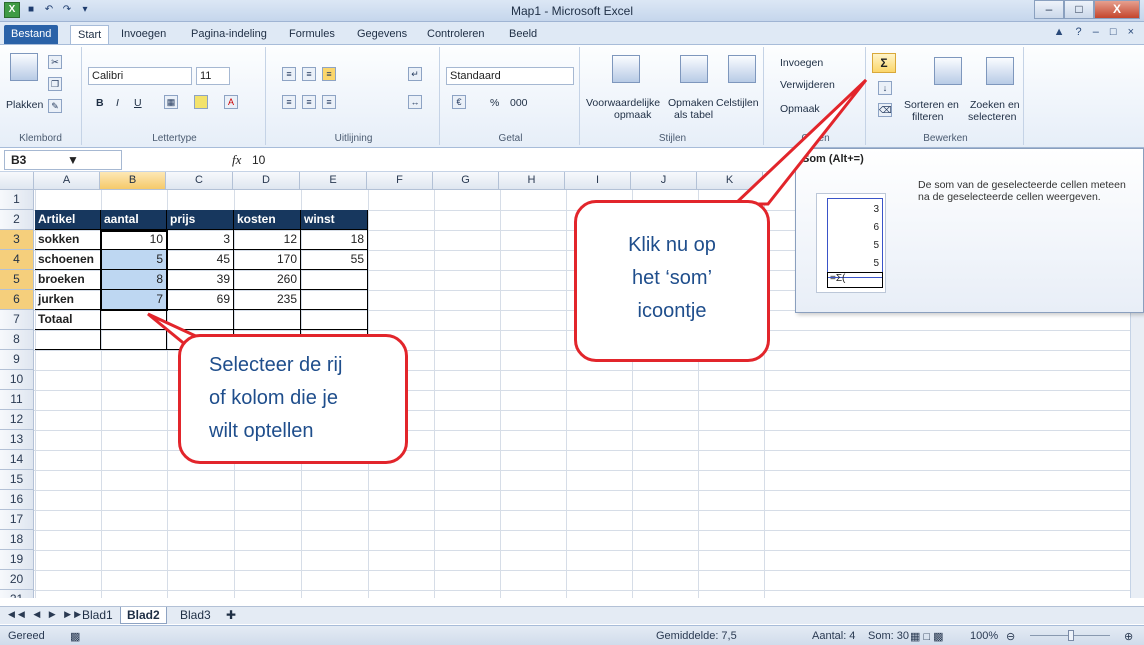  Describe the element at coordinates (1071, 635) in the screenshot. I see `zoom-slider-thumb` at that location.